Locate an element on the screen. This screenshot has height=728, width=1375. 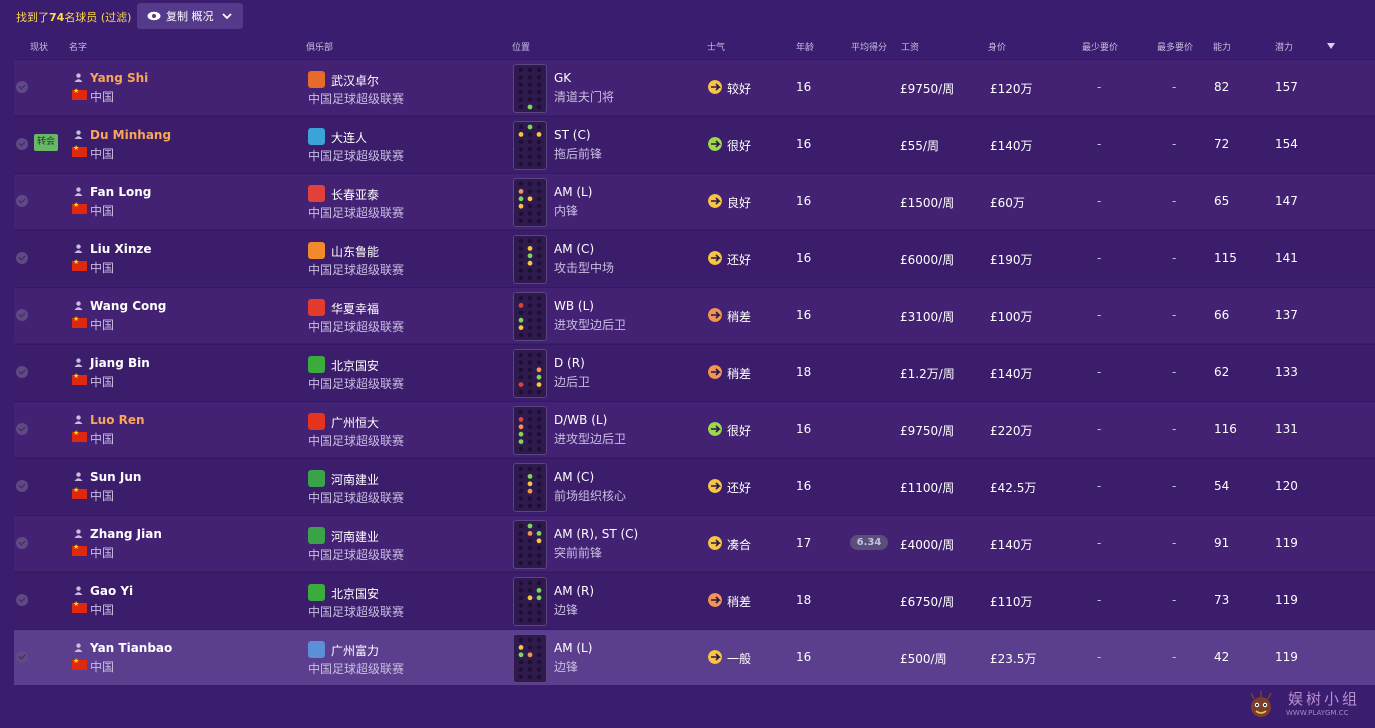
player-name-link: Zhang Jian is located at coordinates (126, 534).